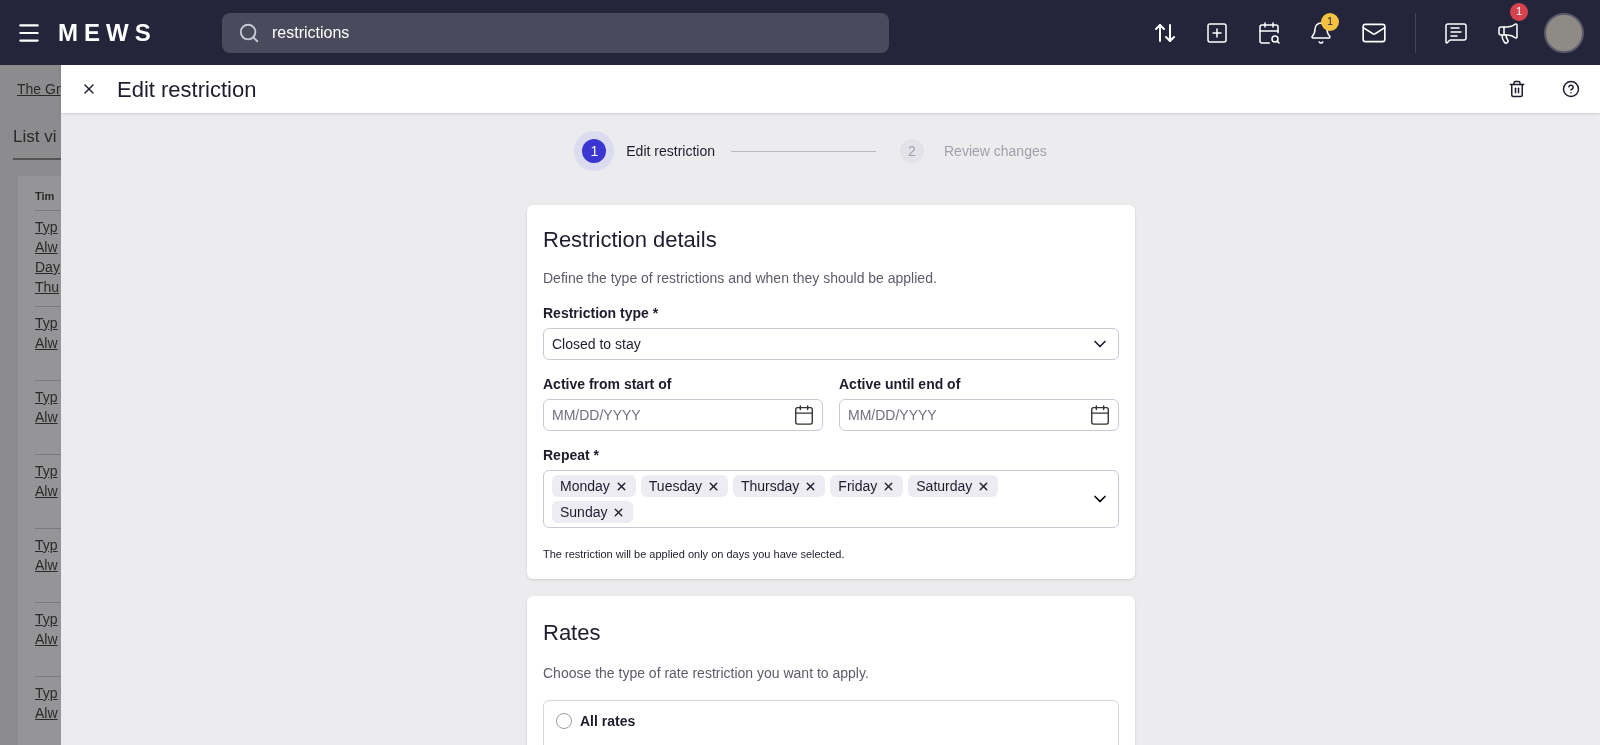 The width and height of the screenshot is (1600, 745). Describe the element at coordinates (644, 151) in the screenshot. I see `step: 1 Edit restriction` at that location.